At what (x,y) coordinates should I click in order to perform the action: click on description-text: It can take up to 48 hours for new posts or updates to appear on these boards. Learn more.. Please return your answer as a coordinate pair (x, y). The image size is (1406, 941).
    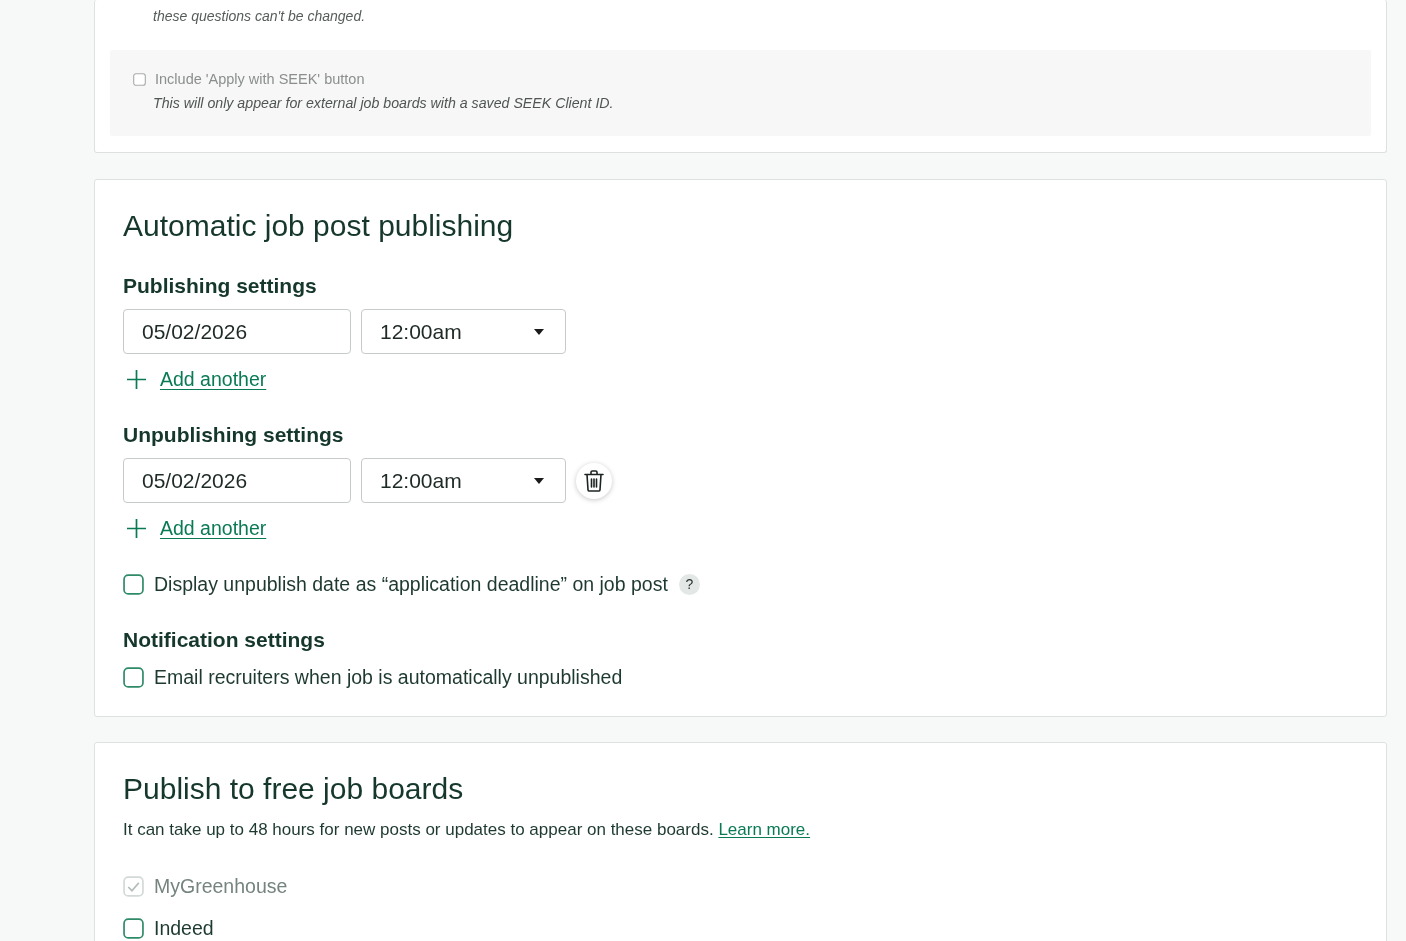
    Looking at the image, I should click on (467, 830).